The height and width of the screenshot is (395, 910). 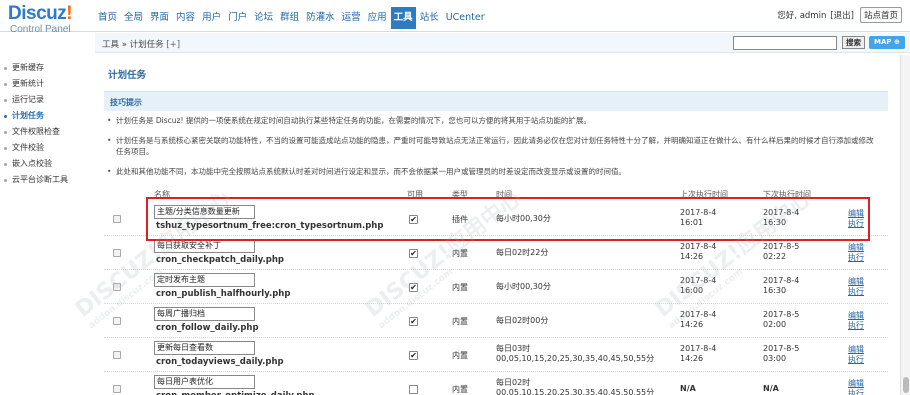 I want to click on last-run-time: 2017-8-4 16:00, so click(x=698, y=286).